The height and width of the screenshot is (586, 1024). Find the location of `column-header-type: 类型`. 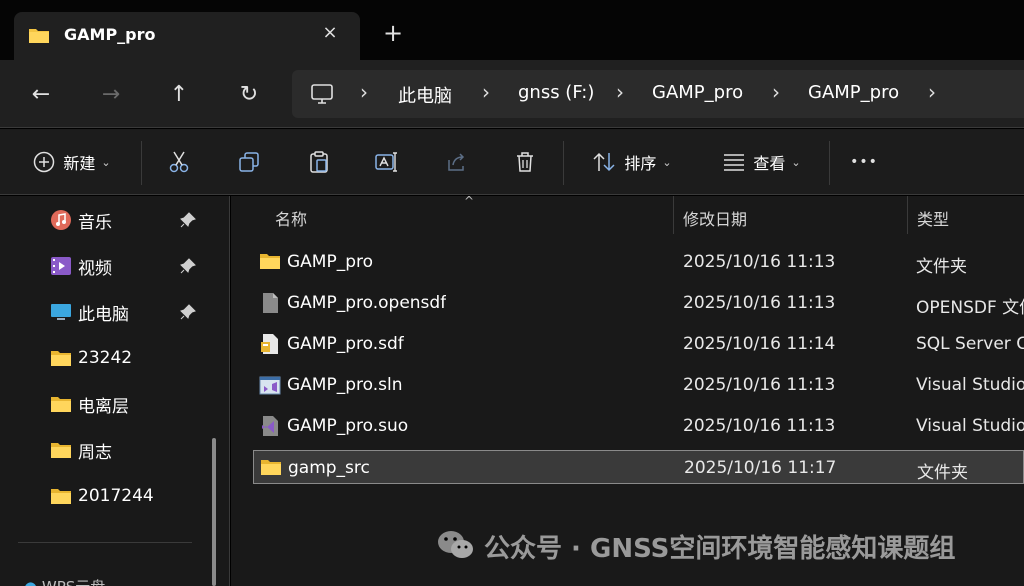

column-header-type: 类型 is located at coordinates (933, 218).